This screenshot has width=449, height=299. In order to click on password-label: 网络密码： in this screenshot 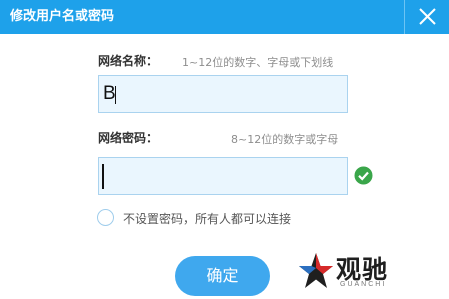, I will do `click(128, 138)`.